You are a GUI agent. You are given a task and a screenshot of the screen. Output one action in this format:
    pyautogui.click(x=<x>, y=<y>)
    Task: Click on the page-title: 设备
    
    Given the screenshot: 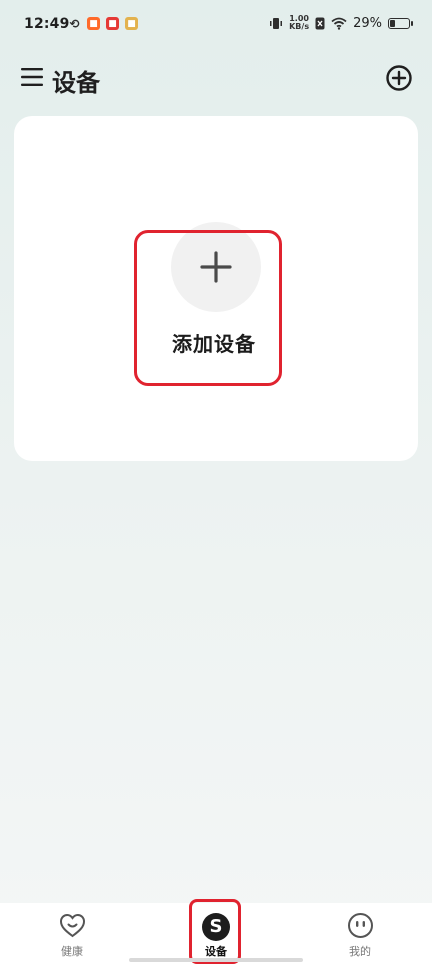 What is the action you would take?
    pyautogui.click(x=76, y=83)
    